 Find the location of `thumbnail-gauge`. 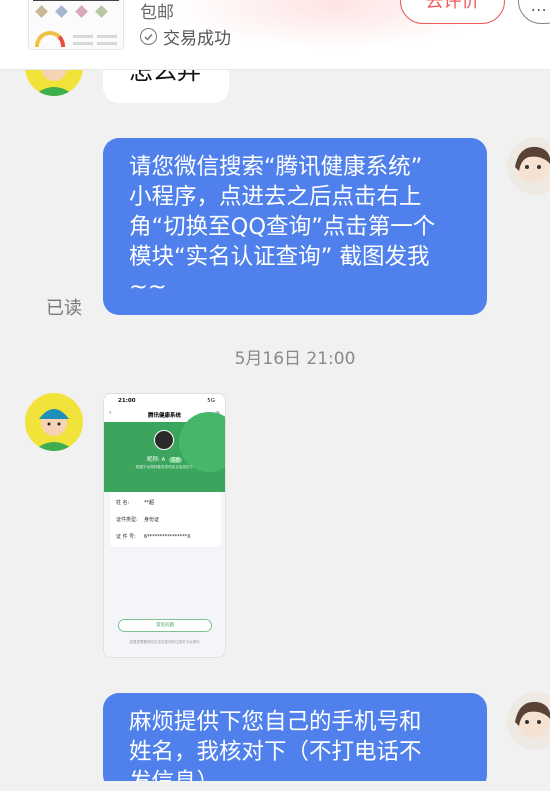

thumbnail-gauge is located at coordinates (50, 39).